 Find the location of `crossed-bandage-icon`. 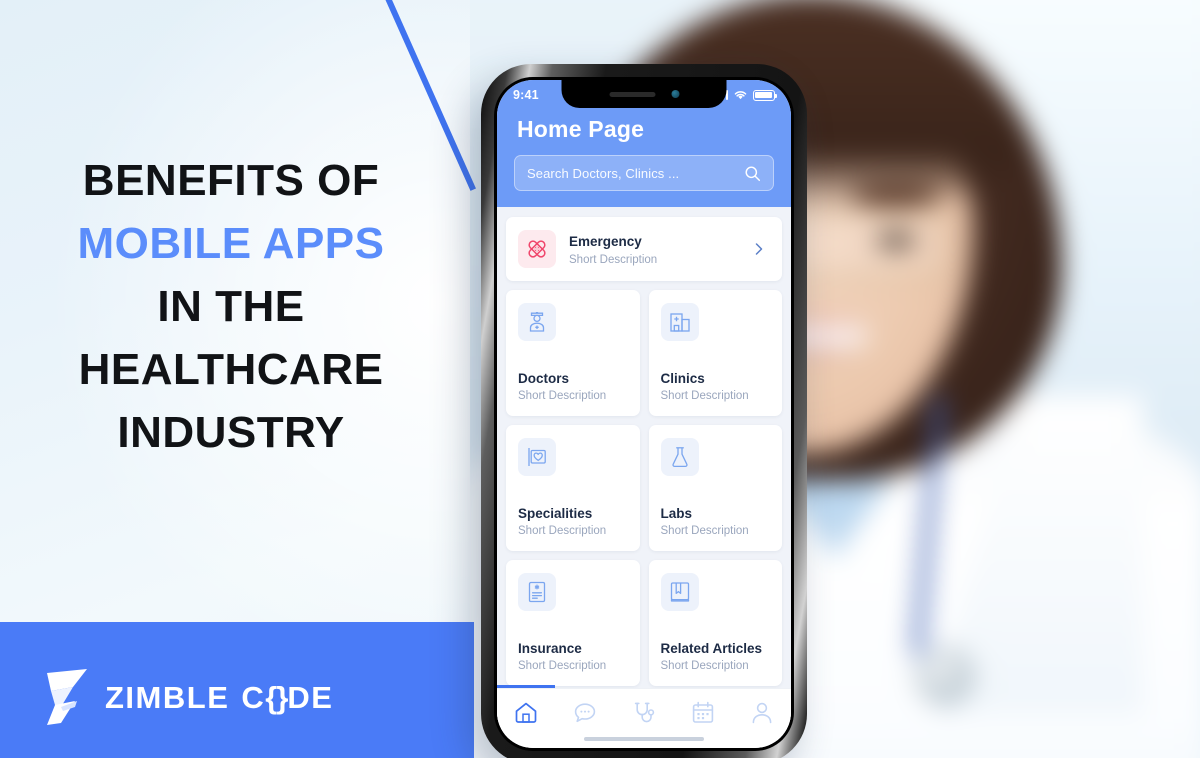

crossed-bandage-icon is located at coordinates (537, 249).